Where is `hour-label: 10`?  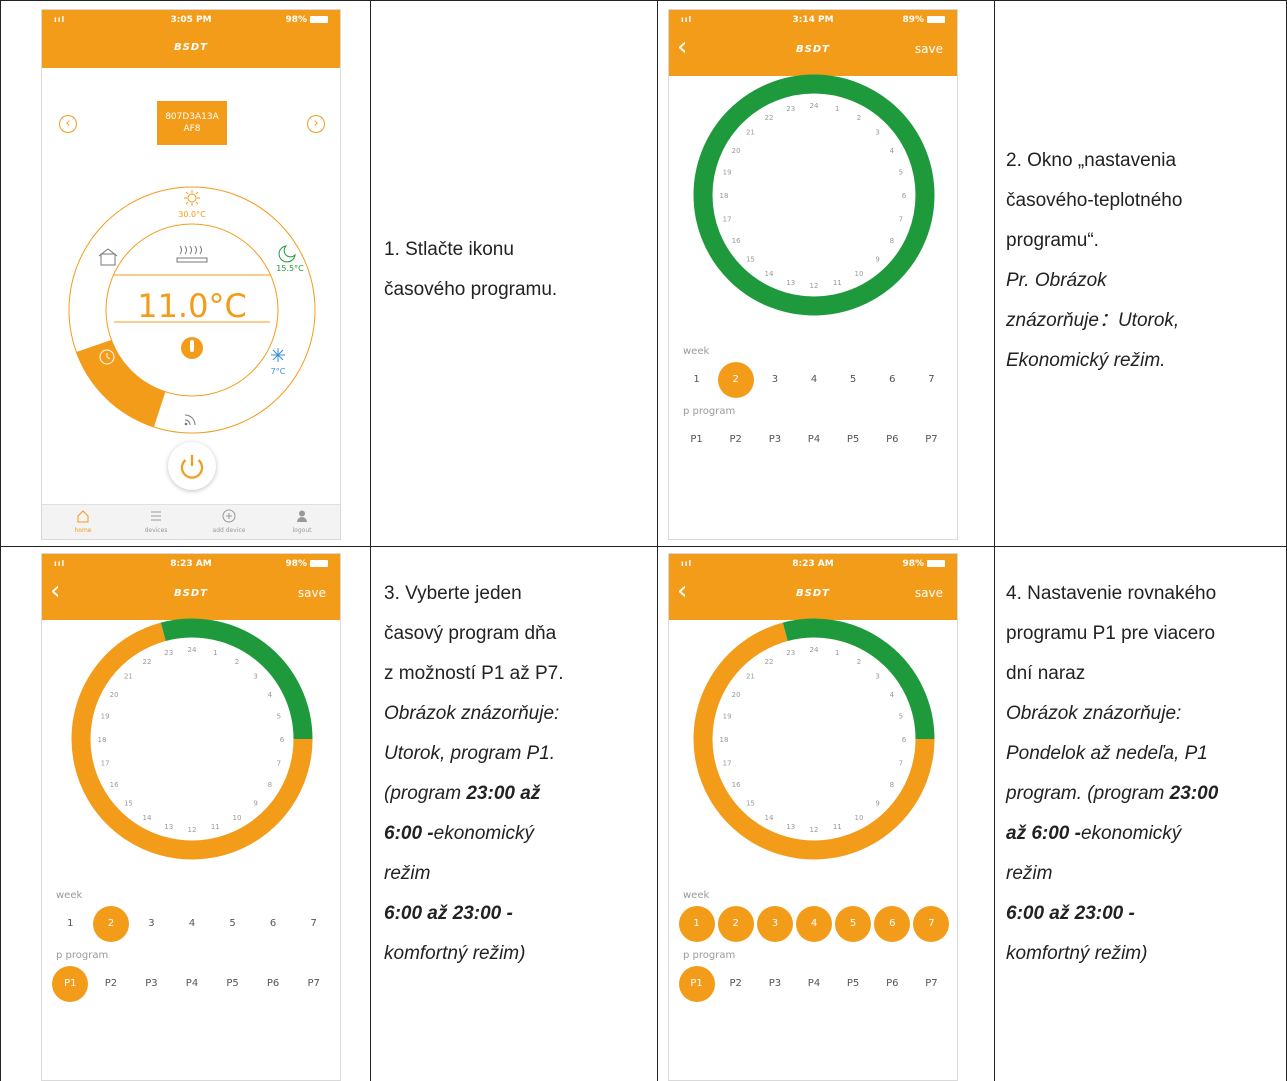 hour-label: 10 is located at coordinates (859, 274).